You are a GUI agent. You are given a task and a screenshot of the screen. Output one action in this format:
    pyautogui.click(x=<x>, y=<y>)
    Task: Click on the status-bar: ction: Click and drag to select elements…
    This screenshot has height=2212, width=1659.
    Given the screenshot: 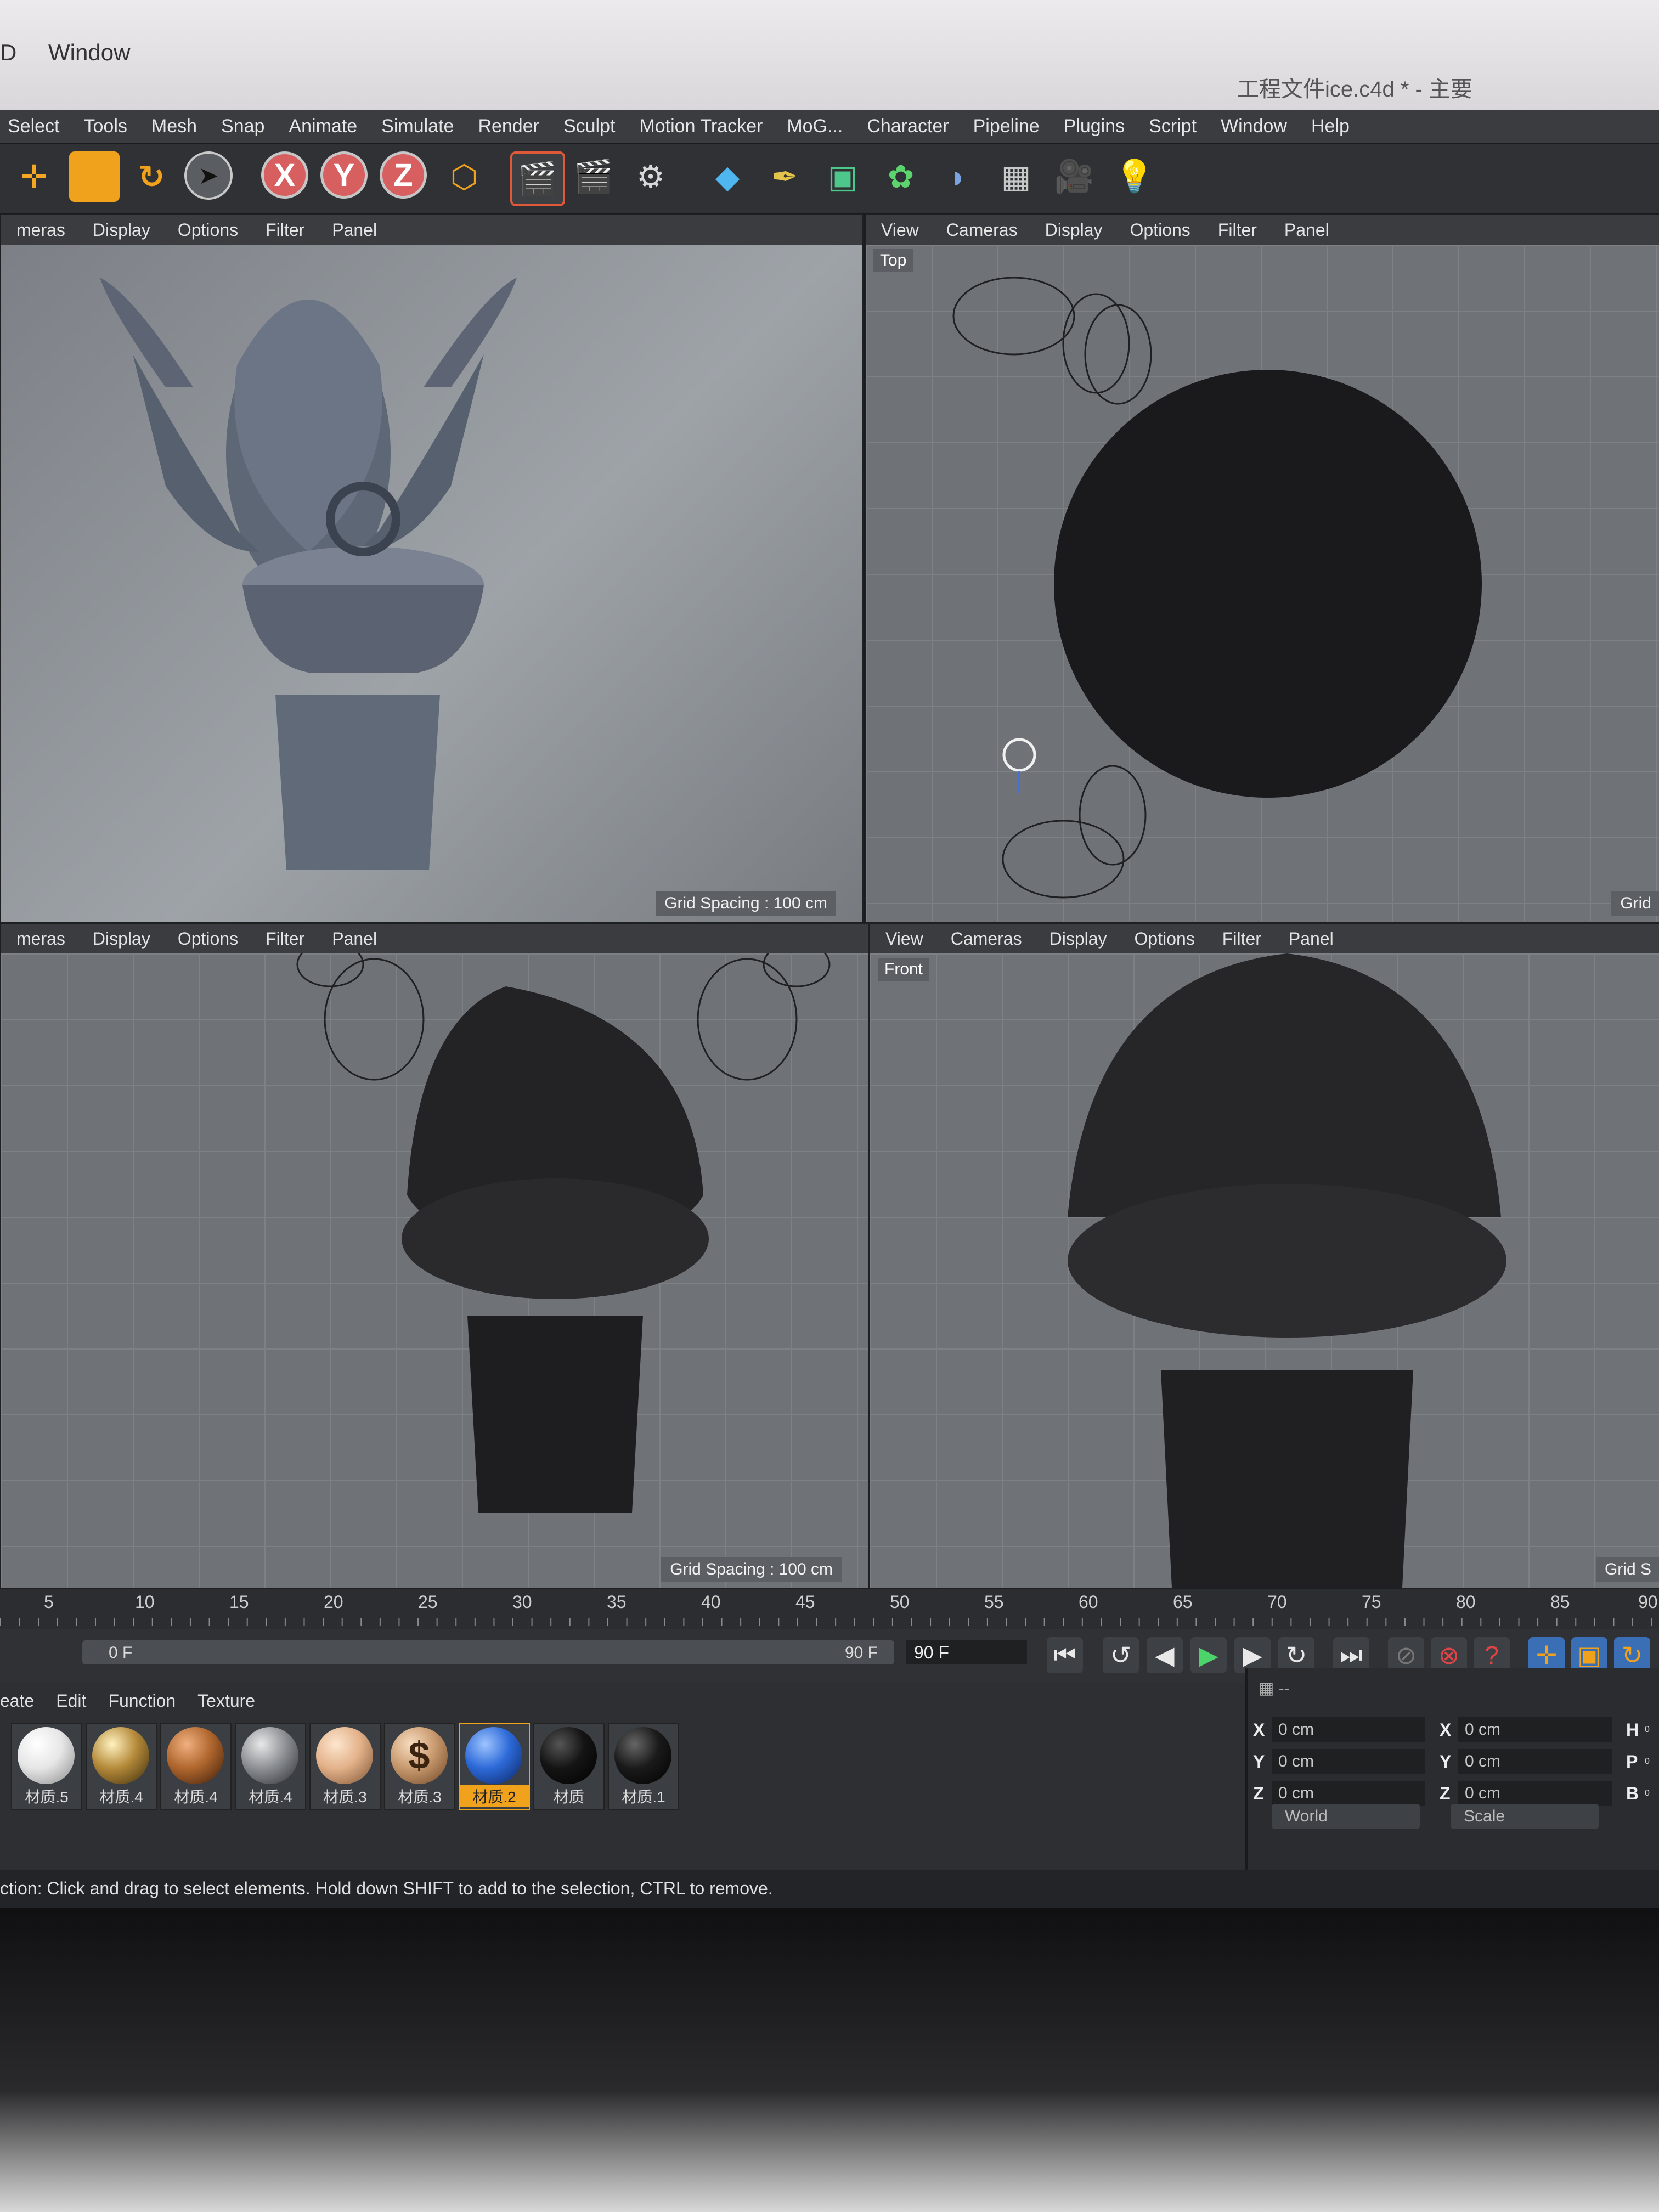 What is the action you would take?
    pyautogui.click(x=830, y=1889)
    